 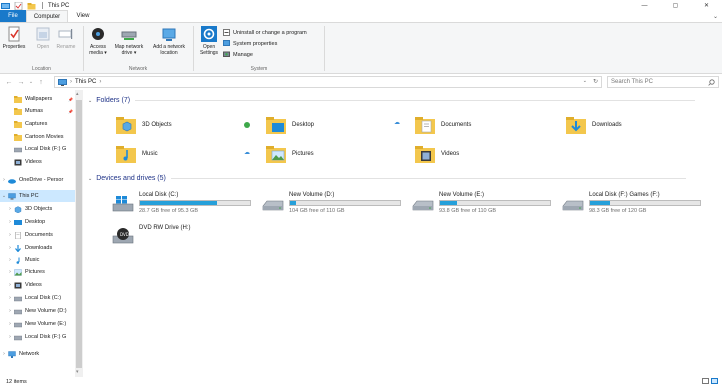 I want to click on folder-tile-downloads: Downloads, so click(x=593, y=125).